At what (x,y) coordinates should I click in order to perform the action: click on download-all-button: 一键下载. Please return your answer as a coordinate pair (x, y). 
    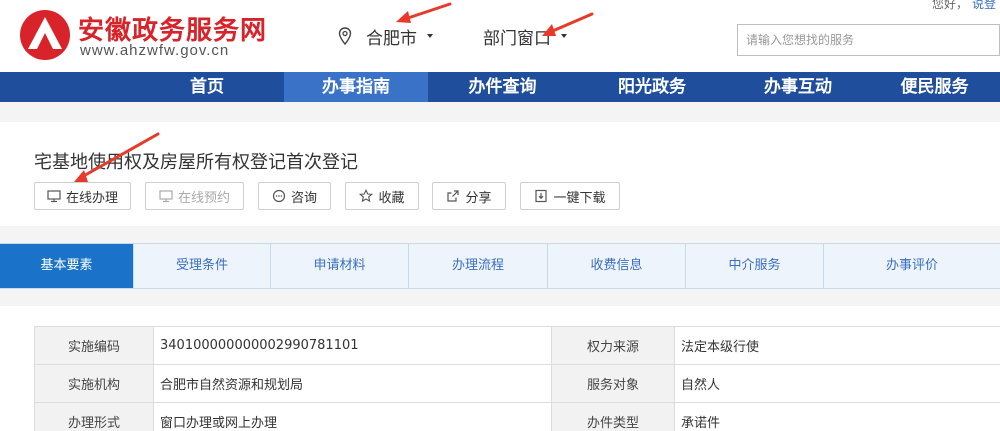
    Looking at the image, I should click on (570, 196).